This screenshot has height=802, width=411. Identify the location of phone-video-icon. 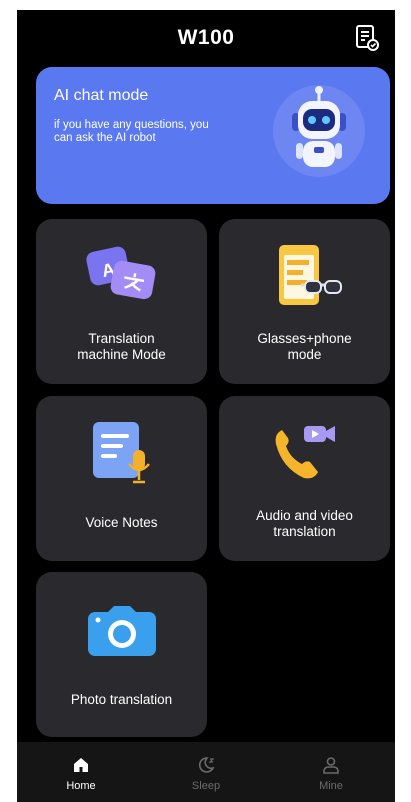
(305, 453).